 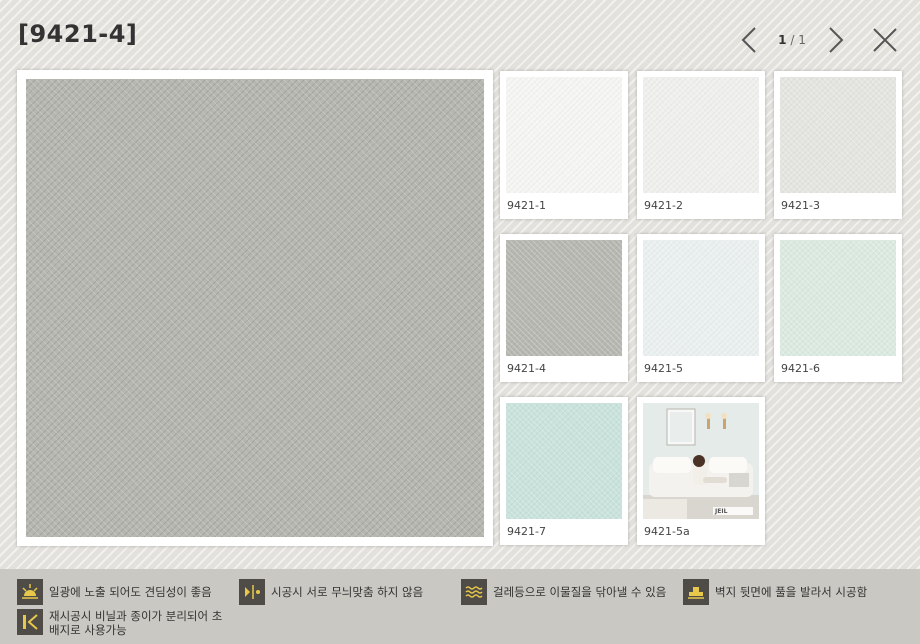 I want to click on thumbnail-9421-5: 9421-5, so click(x=701, y=308).